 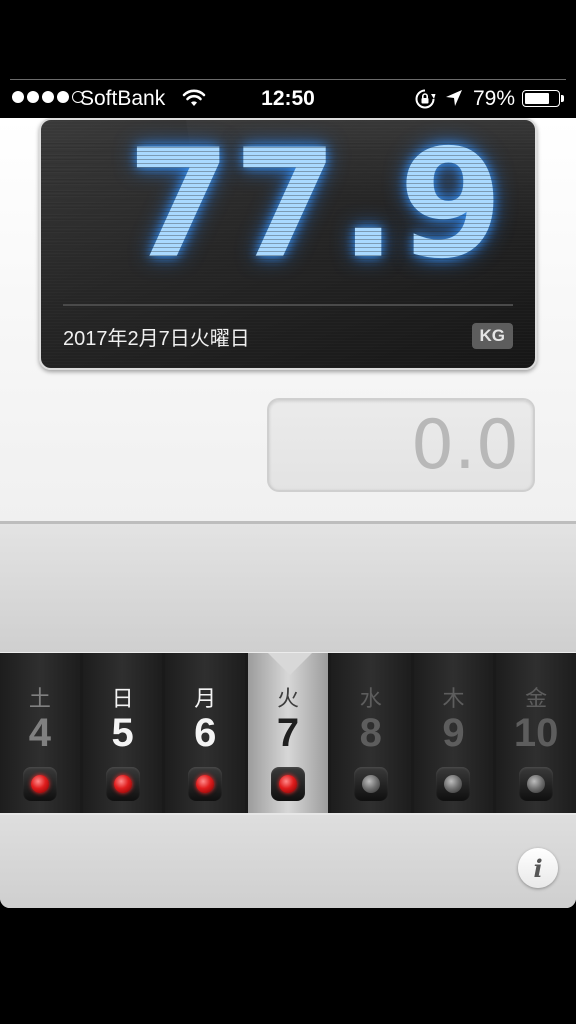 I want to click on date-number: 4, so click(x=39, y=733).